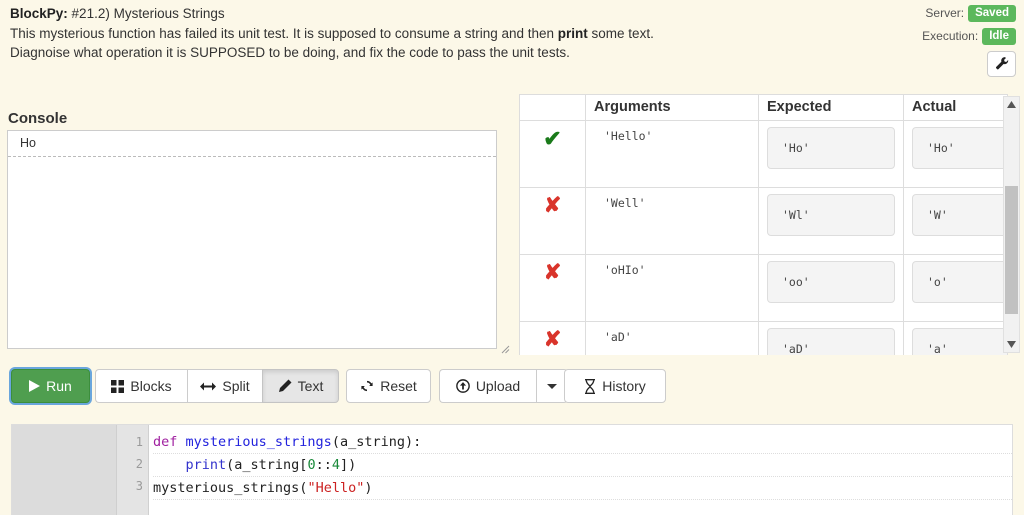  I want to click on code-token: 0, so click(311, 465).